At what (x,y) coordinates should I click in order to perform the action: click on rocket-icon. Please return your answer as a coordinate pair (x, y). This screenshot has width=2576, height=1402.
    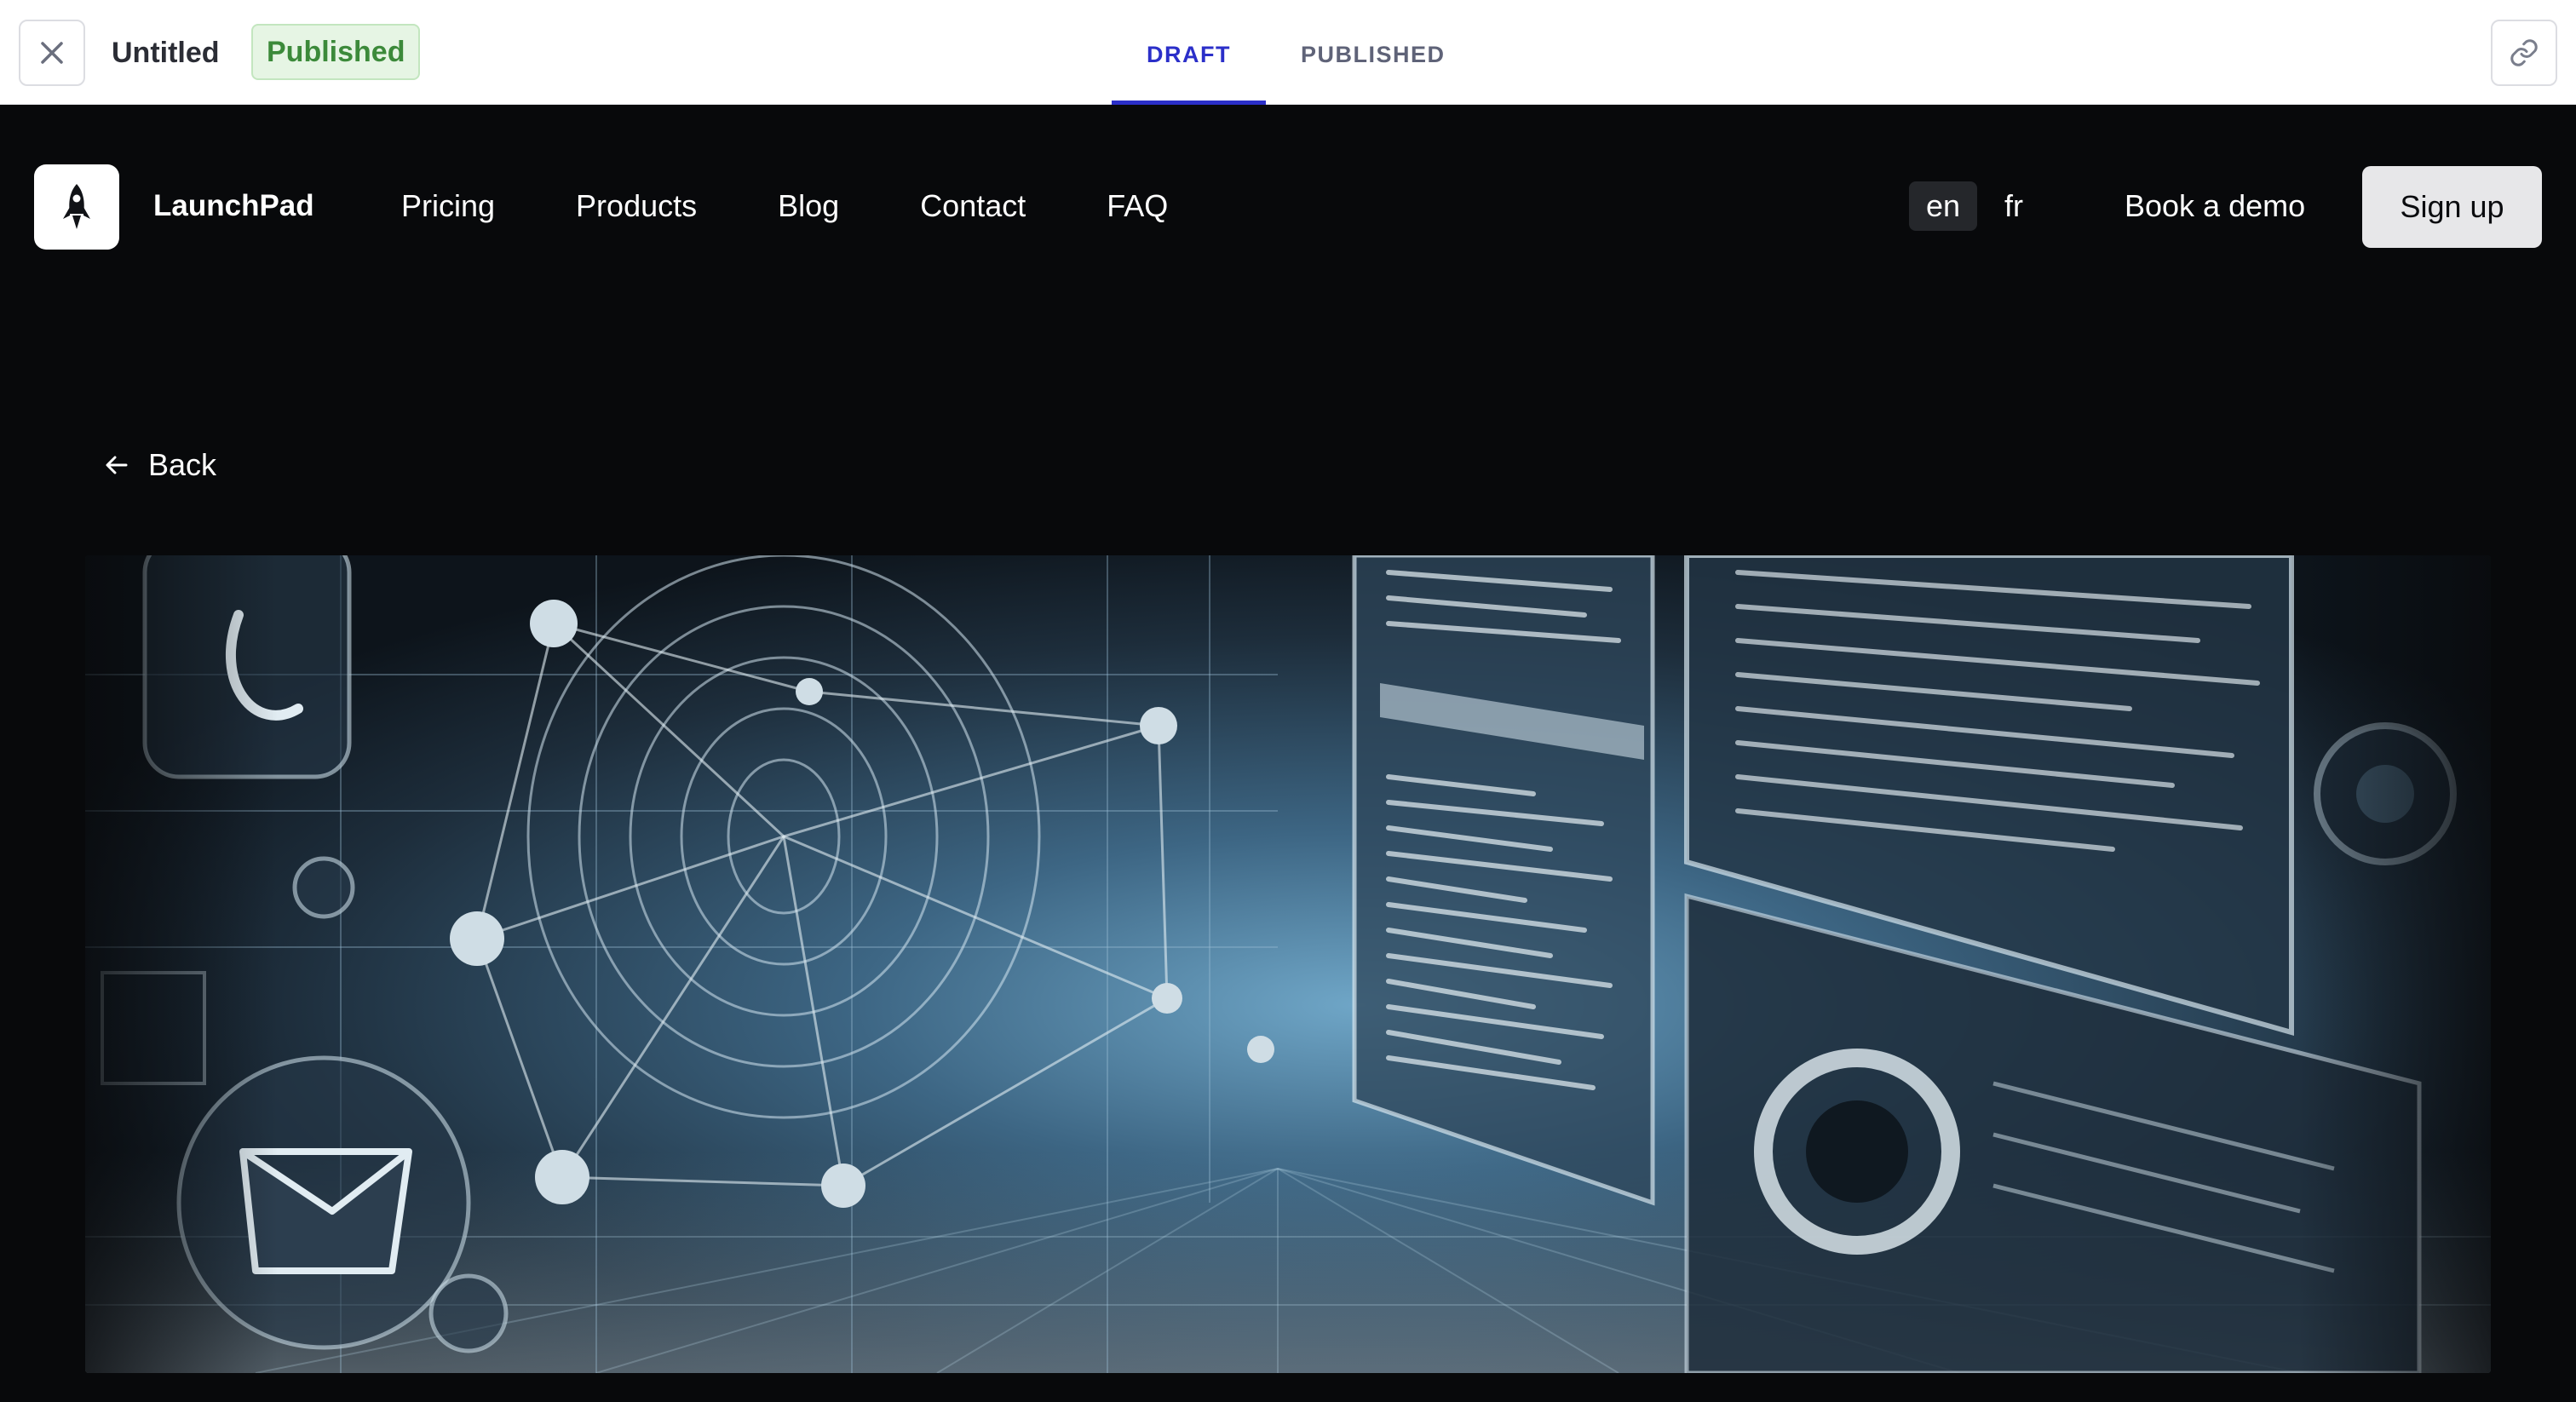
    Looking at the image, I should click on (77, 206).